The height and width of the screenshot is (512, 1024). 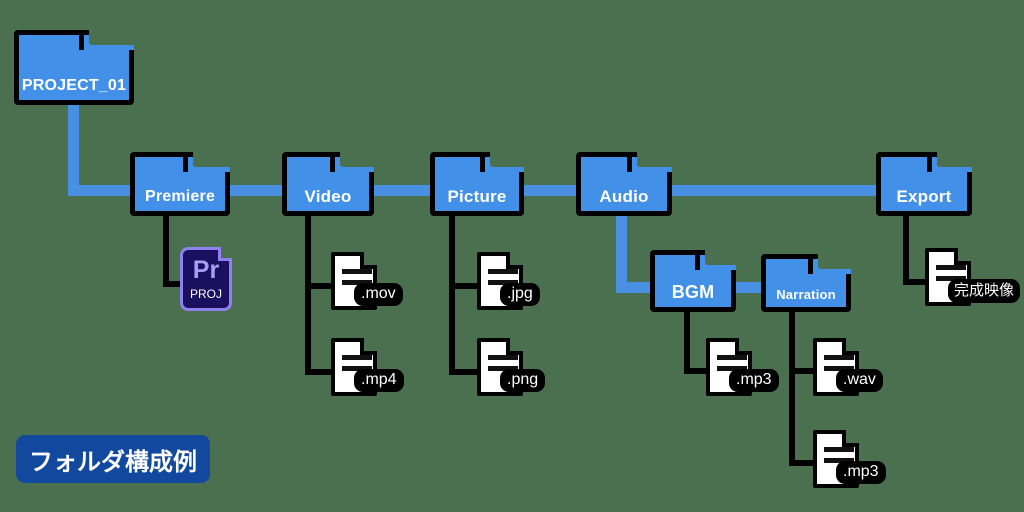 I want to click on connector-export-trunk, so click(x=906, y=250).